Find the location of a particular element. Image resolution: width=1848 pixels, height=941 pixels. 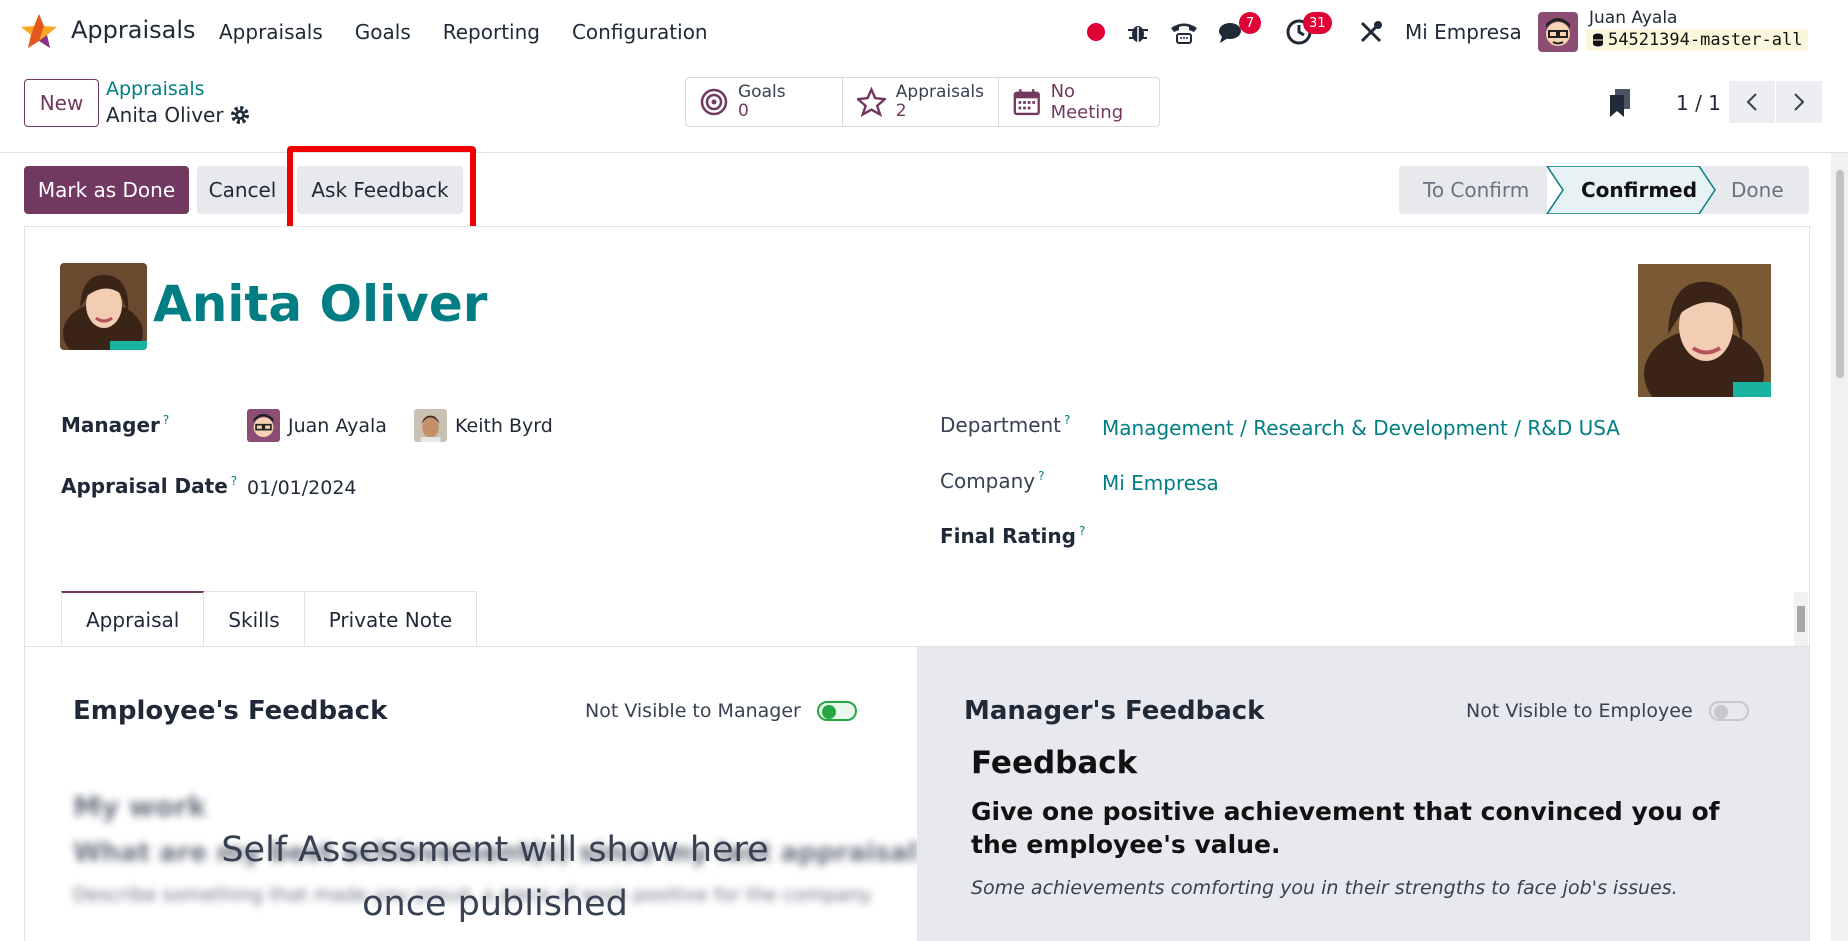

placeholder-line-2: once published is located at coordinates (495, 904).